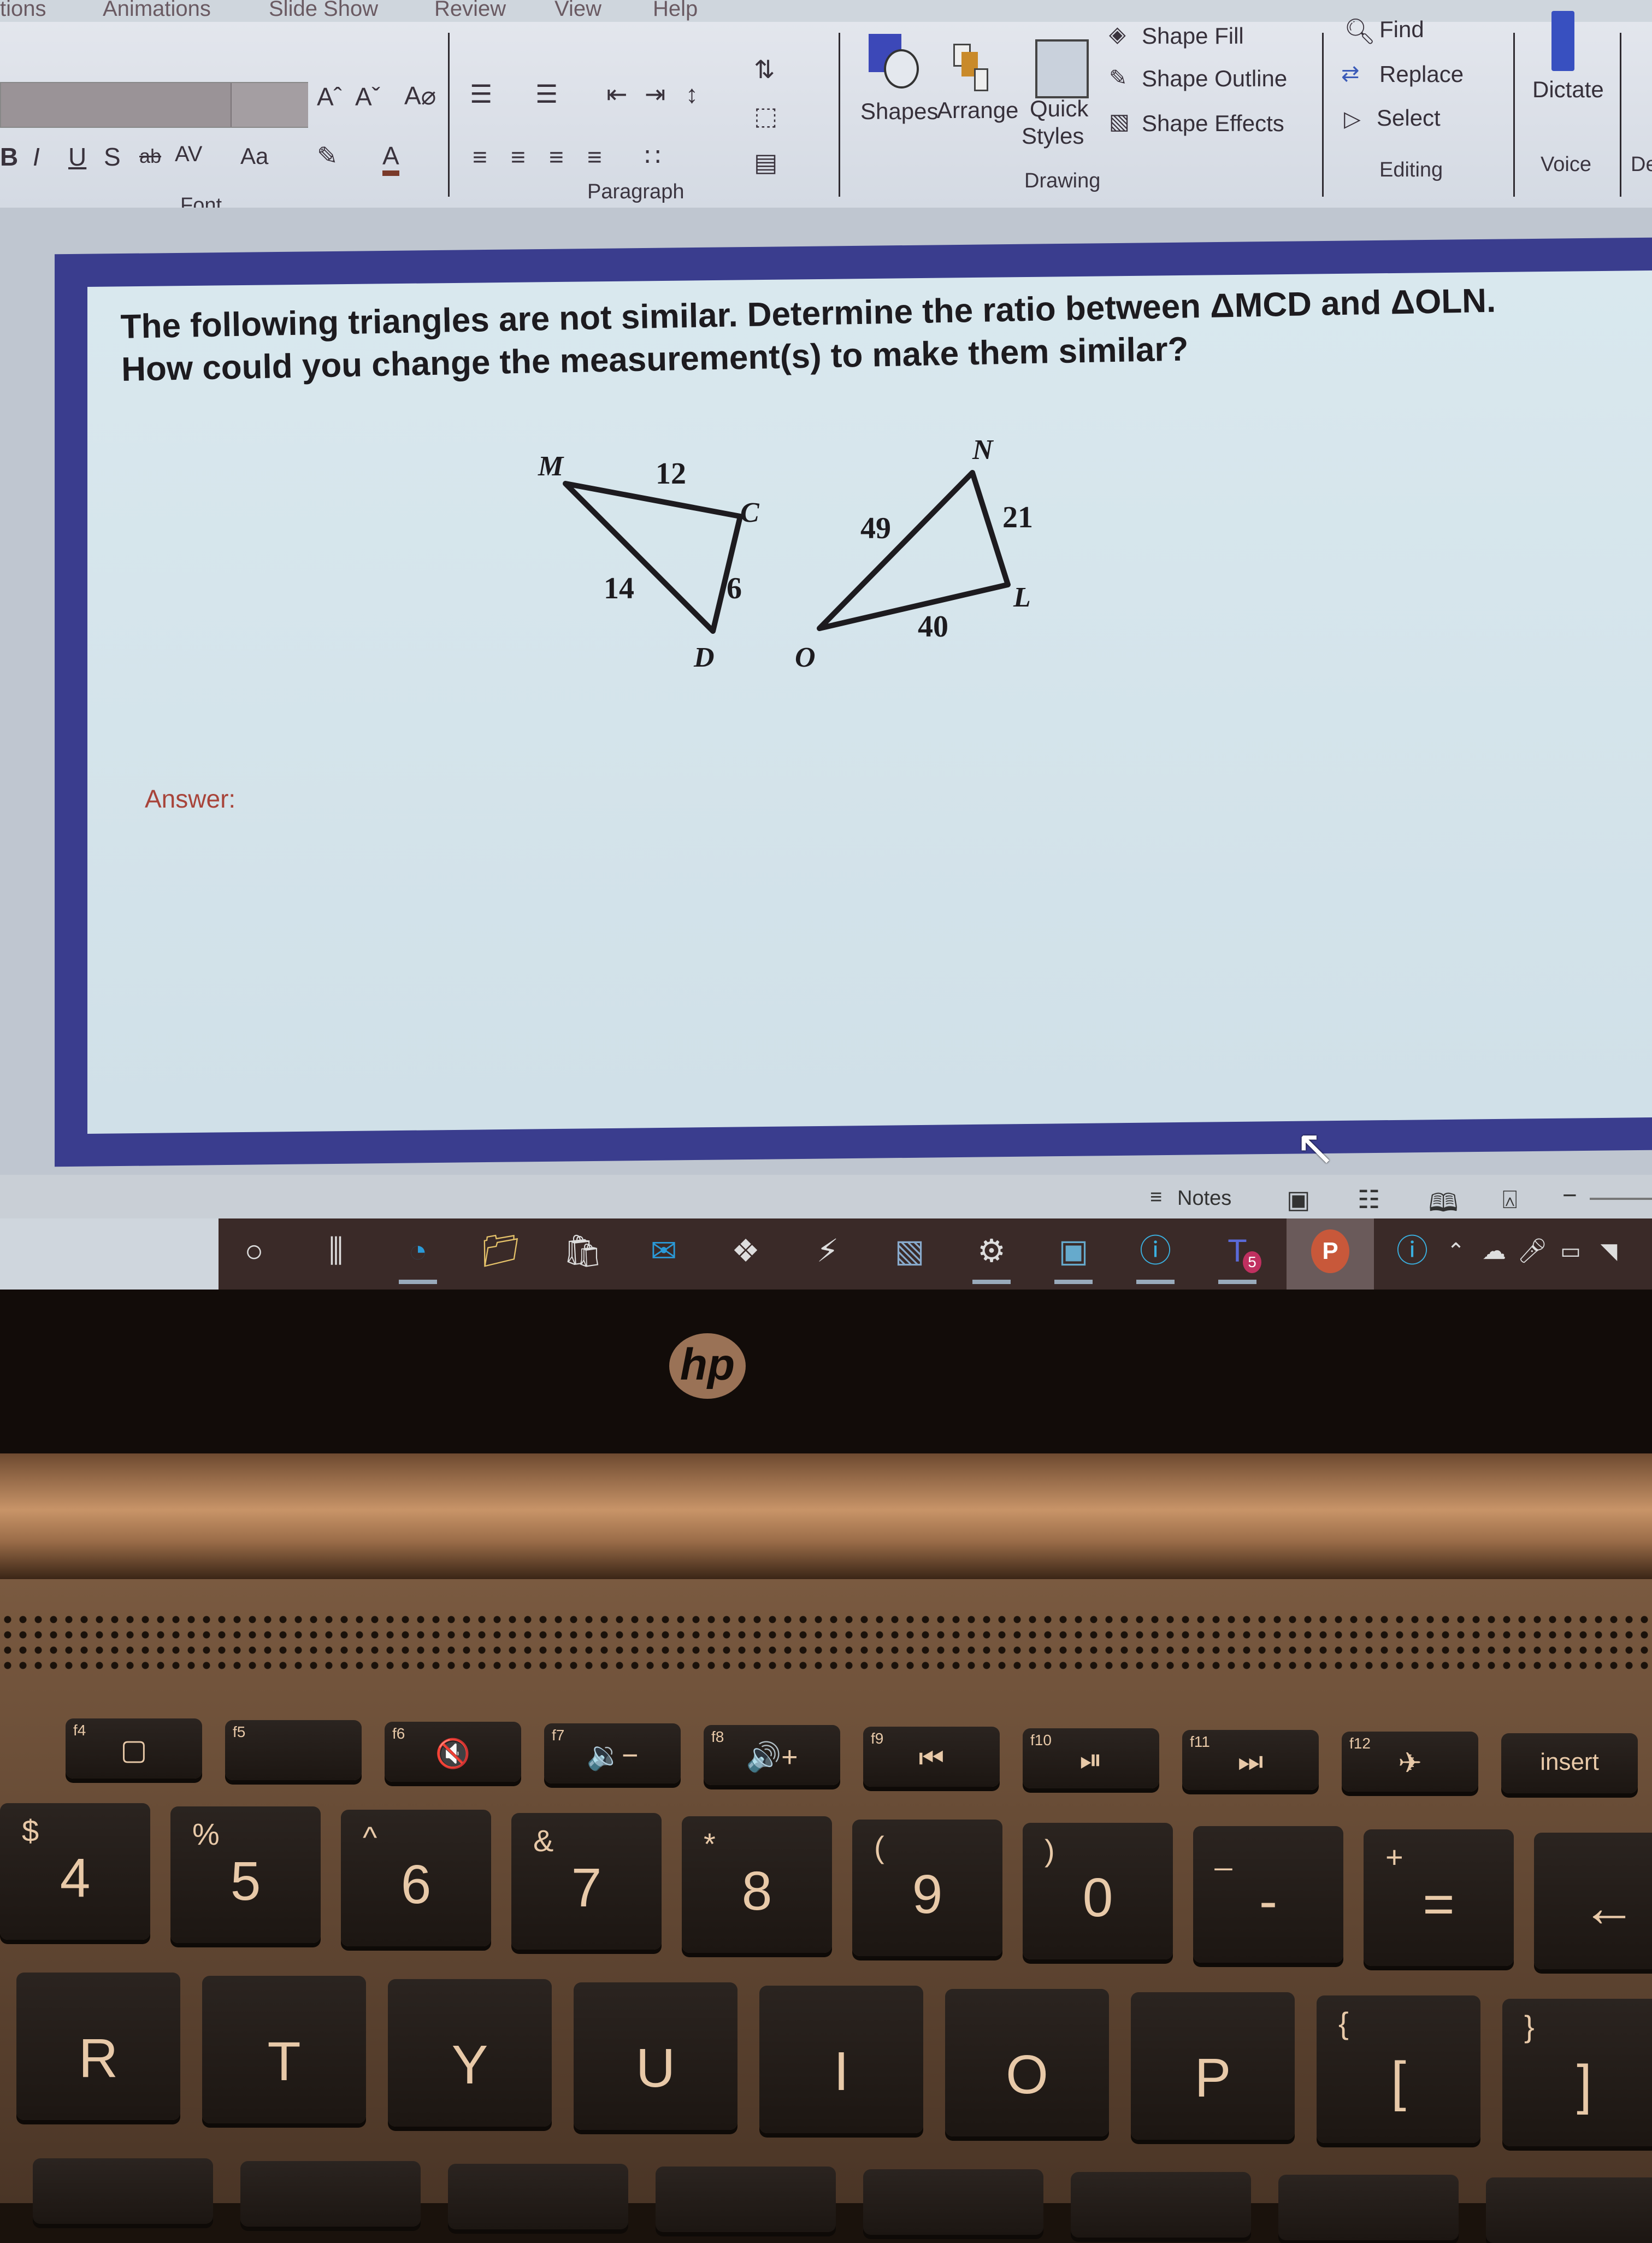 The image size is (1652, 2243). I want to click on function-key: f8 🔊+, so click(772, 1755).